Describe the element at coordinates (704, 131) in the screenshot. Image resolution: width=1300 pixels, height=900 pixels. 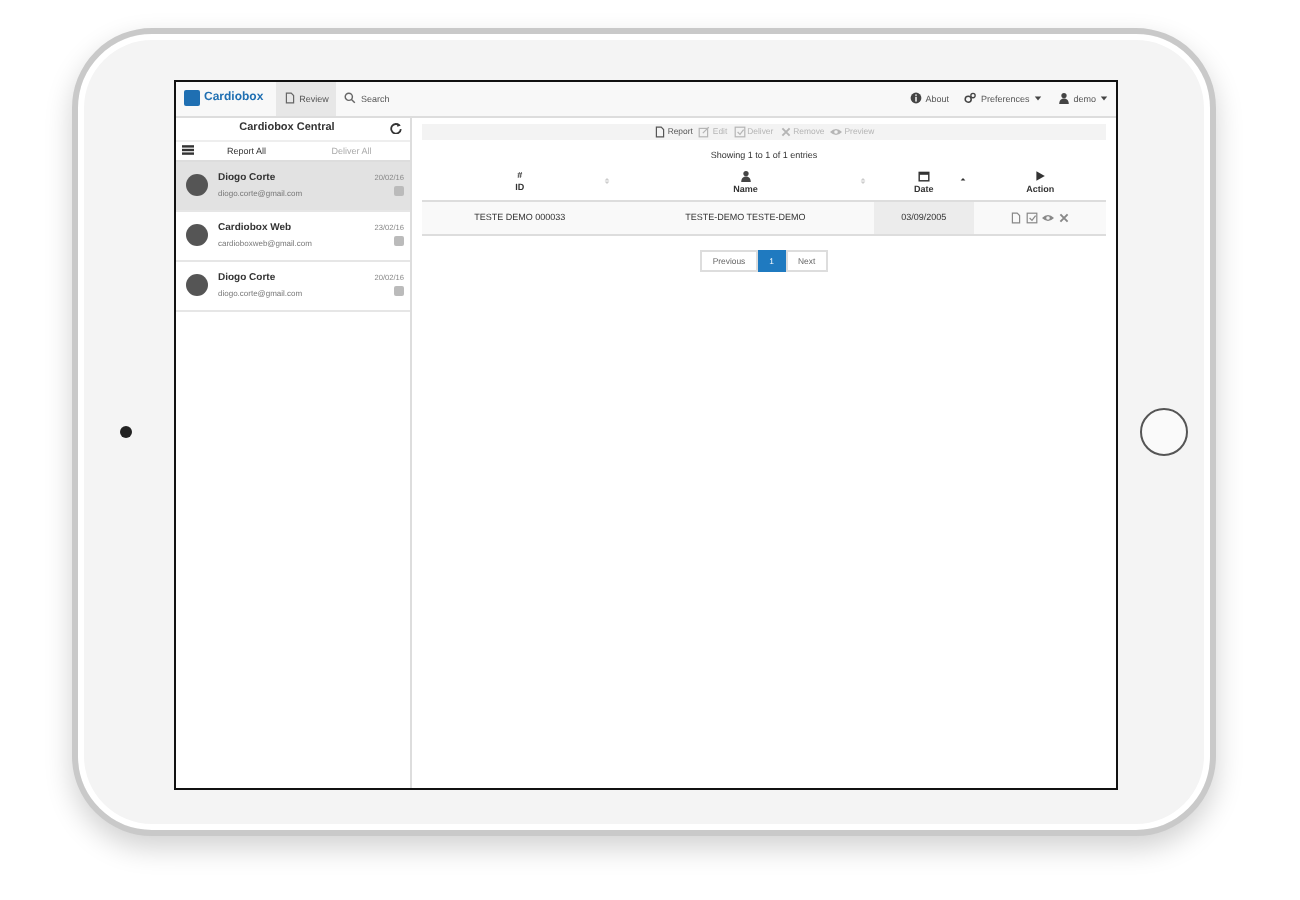
I see `pencil-square-icon` at that location.